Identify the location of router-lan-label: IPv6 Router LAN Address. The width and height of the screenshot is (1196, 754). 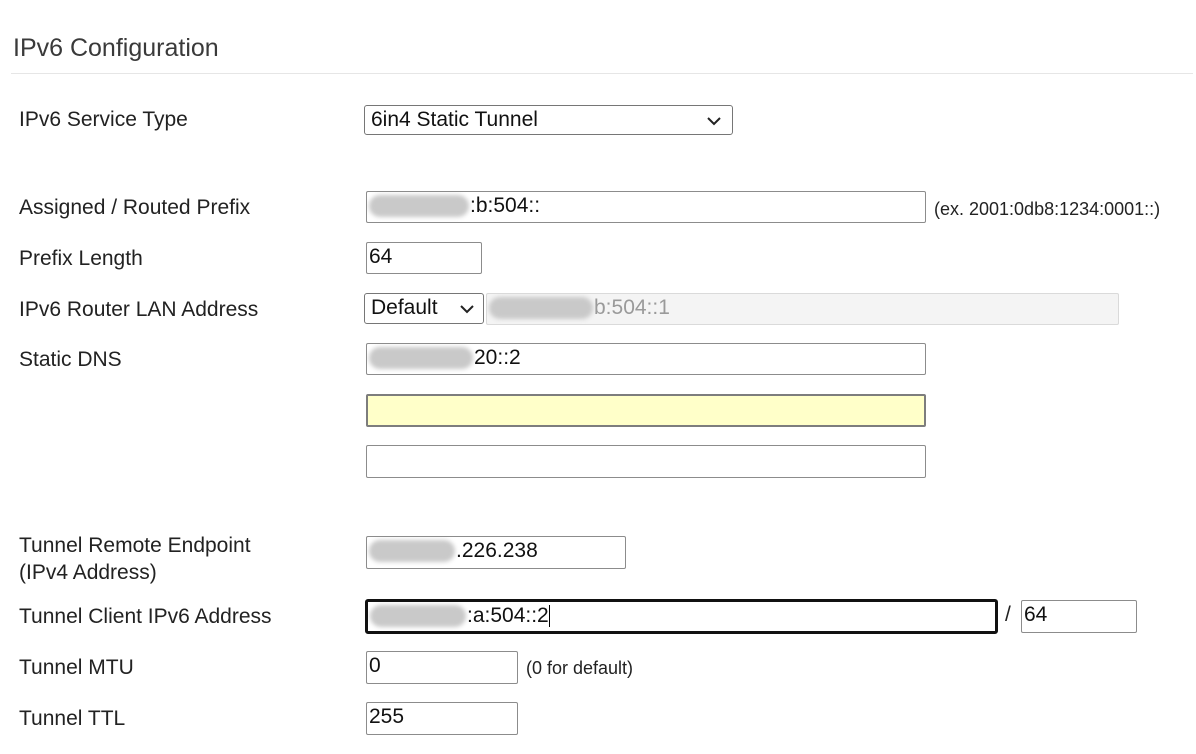
(139, 309).